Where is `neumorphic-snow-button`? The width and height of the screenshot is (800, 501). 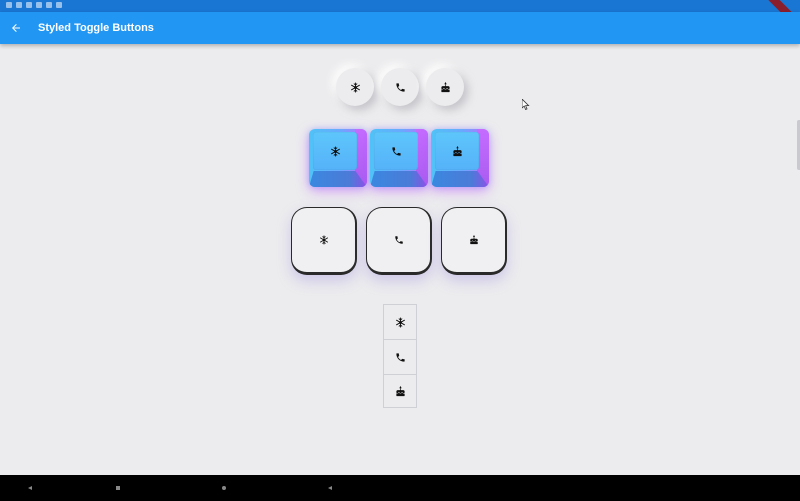
neumorphic-snow-button is located at coordinates (355, 87).